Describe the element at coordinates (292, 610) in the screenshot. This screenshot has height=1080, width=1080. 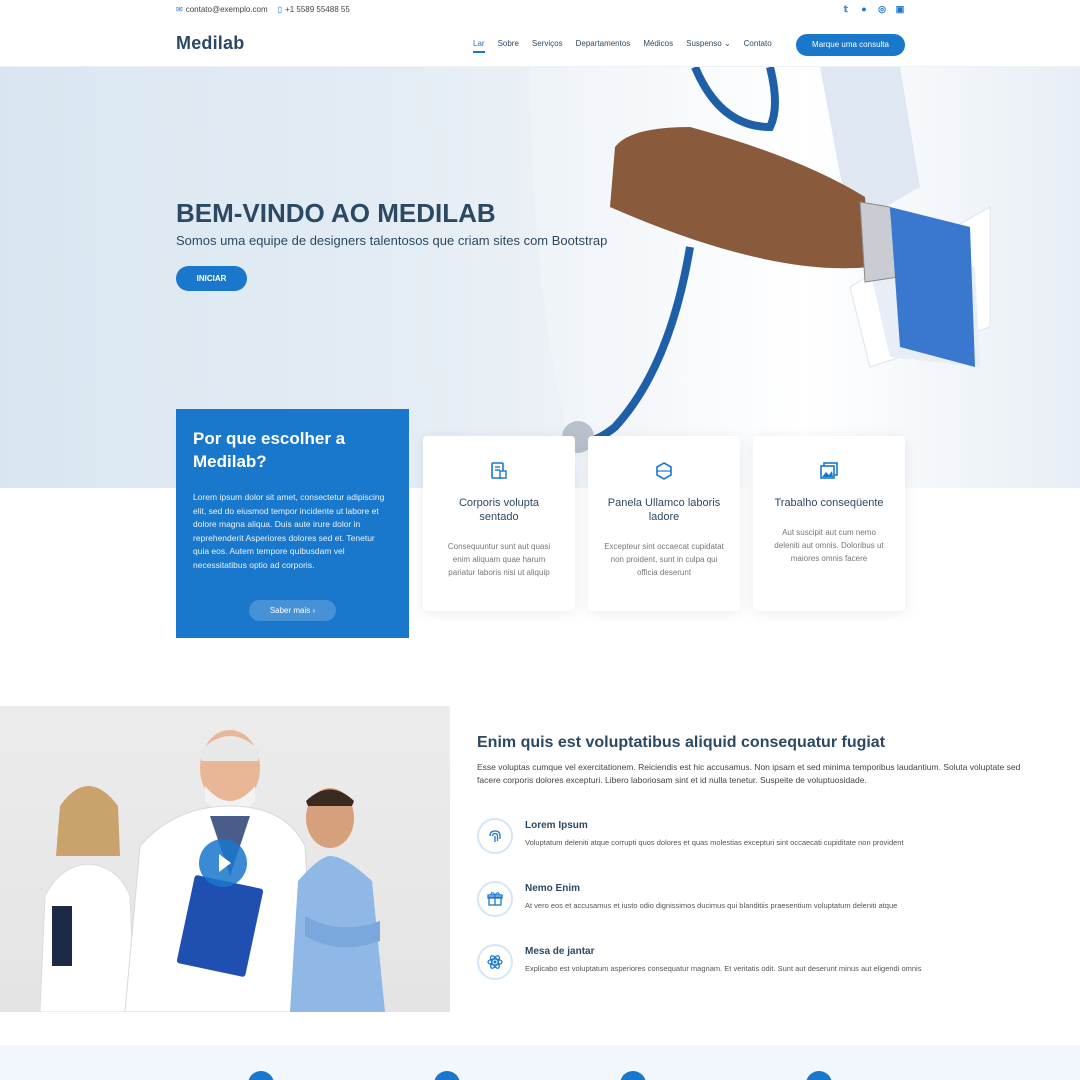
I see `learn-more-button: Saber mais ›` at that location.